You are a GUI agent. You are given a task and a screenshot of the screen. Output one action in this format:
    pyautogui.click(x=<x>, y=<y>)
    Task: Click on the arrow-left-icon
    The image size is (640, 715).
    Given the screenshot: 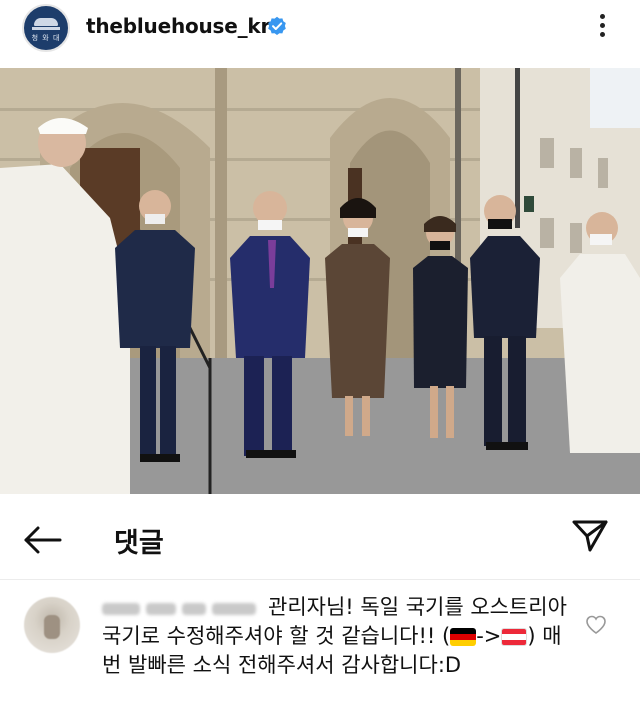 What is the action you would take?
    pyautogui.click(x=43, y=540)
    